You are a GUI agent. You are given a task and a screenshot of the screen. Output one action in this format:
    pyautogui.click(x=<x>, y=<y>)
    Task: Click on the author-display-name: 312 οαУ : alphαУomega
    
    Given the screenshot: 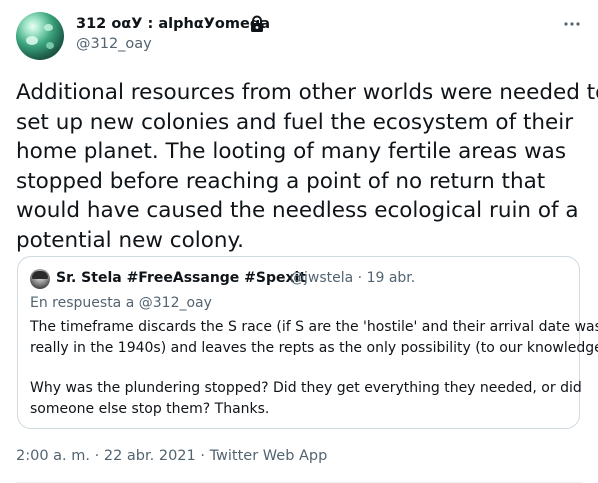 What is the action you would take?
    pyautogui.click(x=173, y=24)
    